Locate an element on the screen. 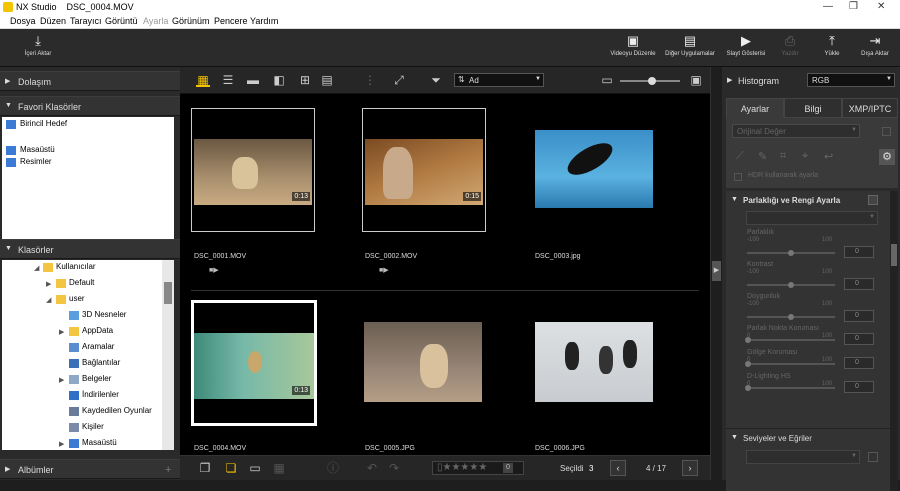  hdr-checkbox is located at coordinates (738, 177).